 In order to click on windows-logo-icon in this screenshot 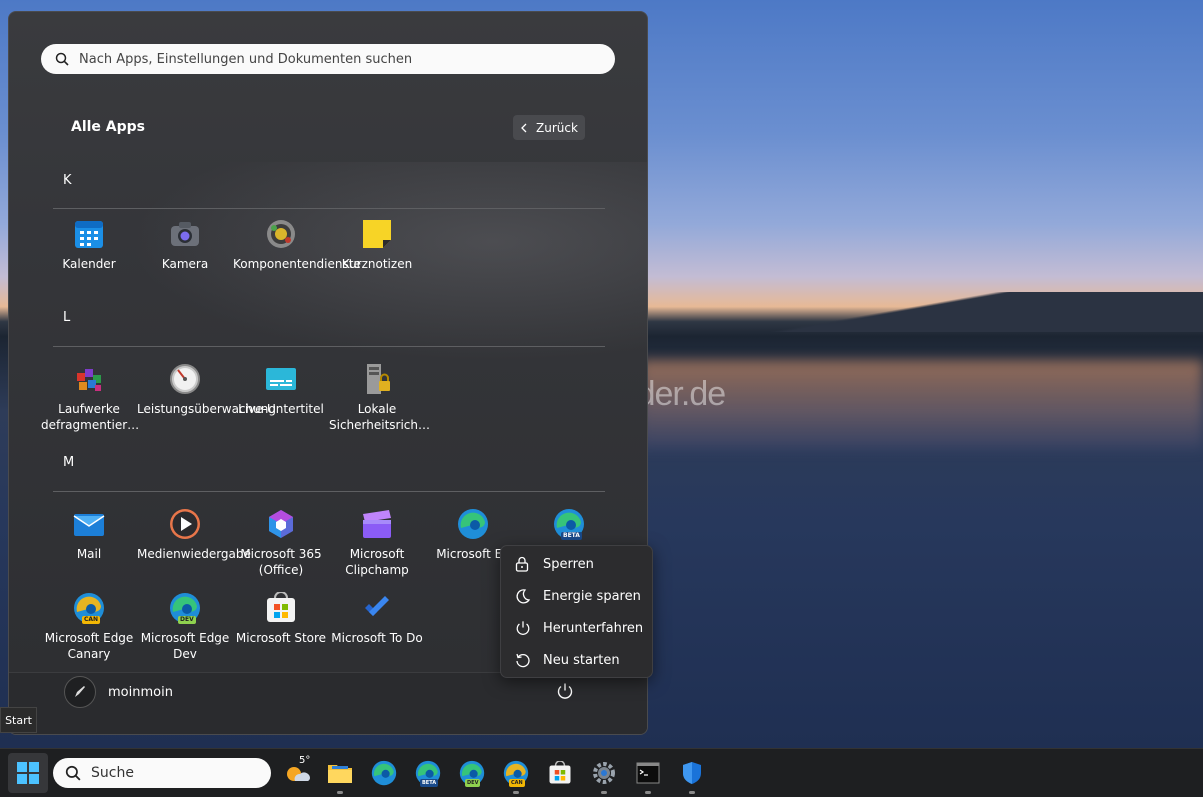, I will do `click(28, 773)`.